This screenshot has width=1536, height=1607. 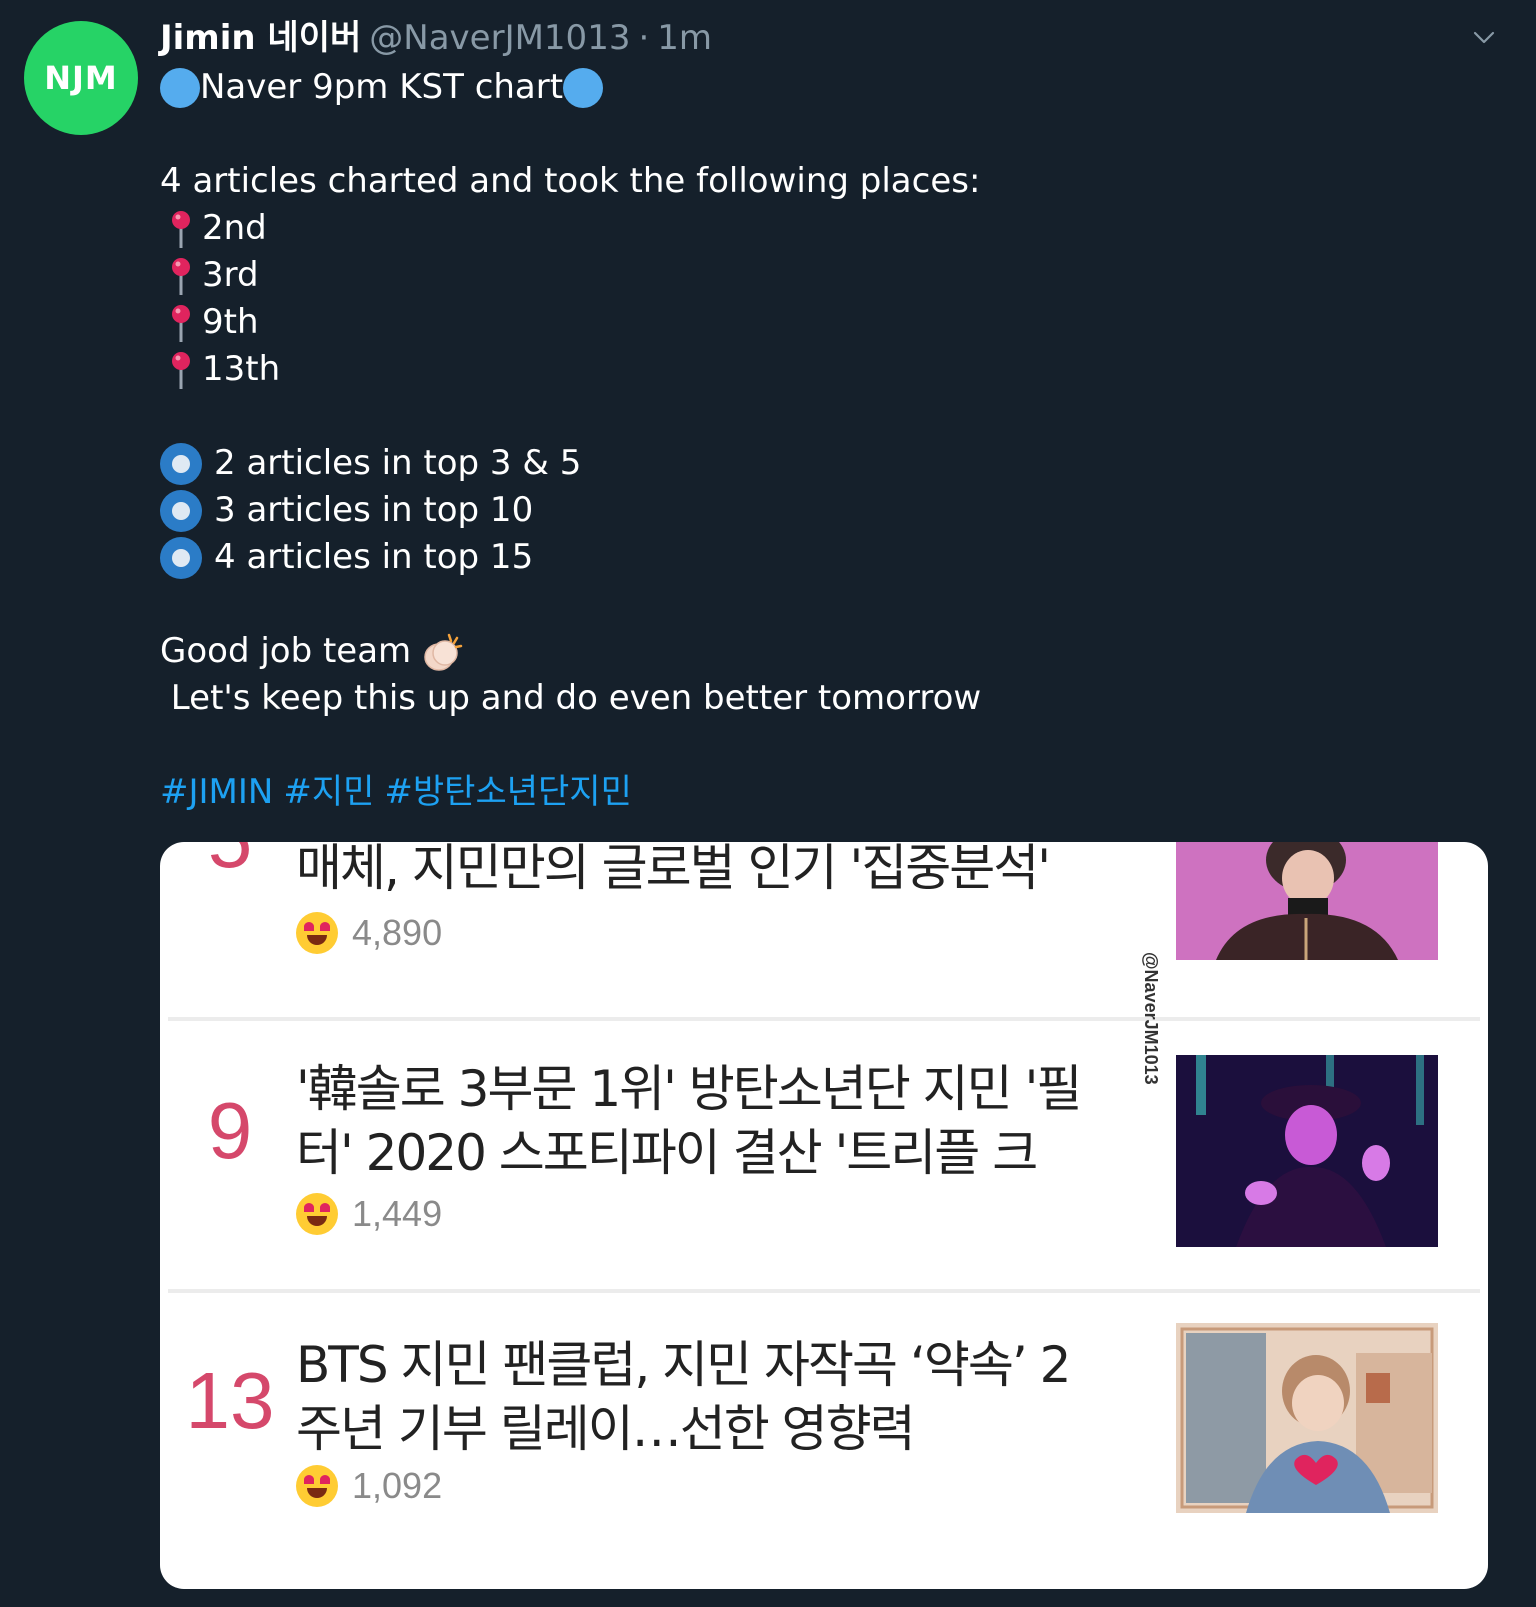 What do you see at coordinates (810, 651) in the screenshot?
I see `closing-line-1: Good job team` at bounding box center [810, 651].